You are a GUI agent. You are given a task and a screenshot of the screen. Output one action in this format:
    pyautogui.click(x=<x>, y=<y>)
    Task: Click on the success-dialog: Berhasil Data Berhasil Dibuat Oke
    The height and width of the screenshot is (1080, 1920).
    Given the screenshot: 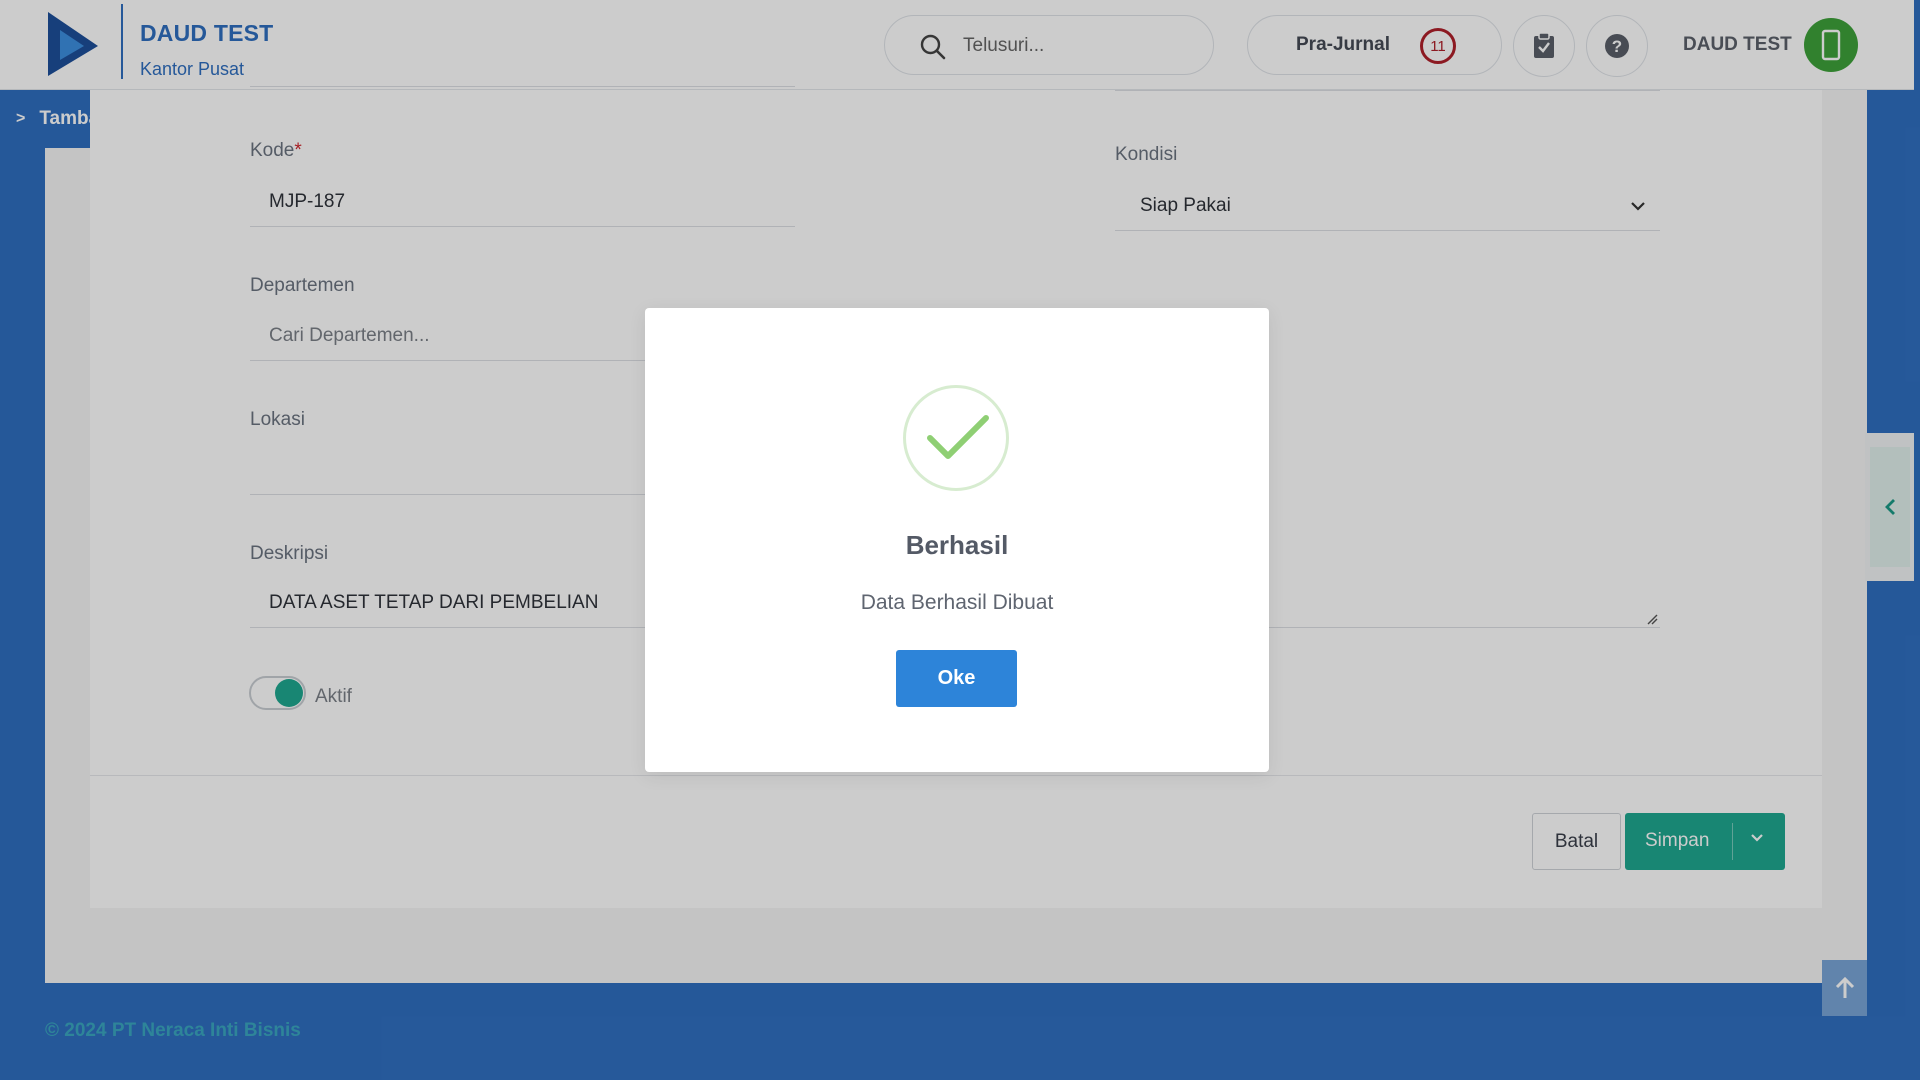 What is the action you would take?
    pyautogui.click(x=957, y=540)
    